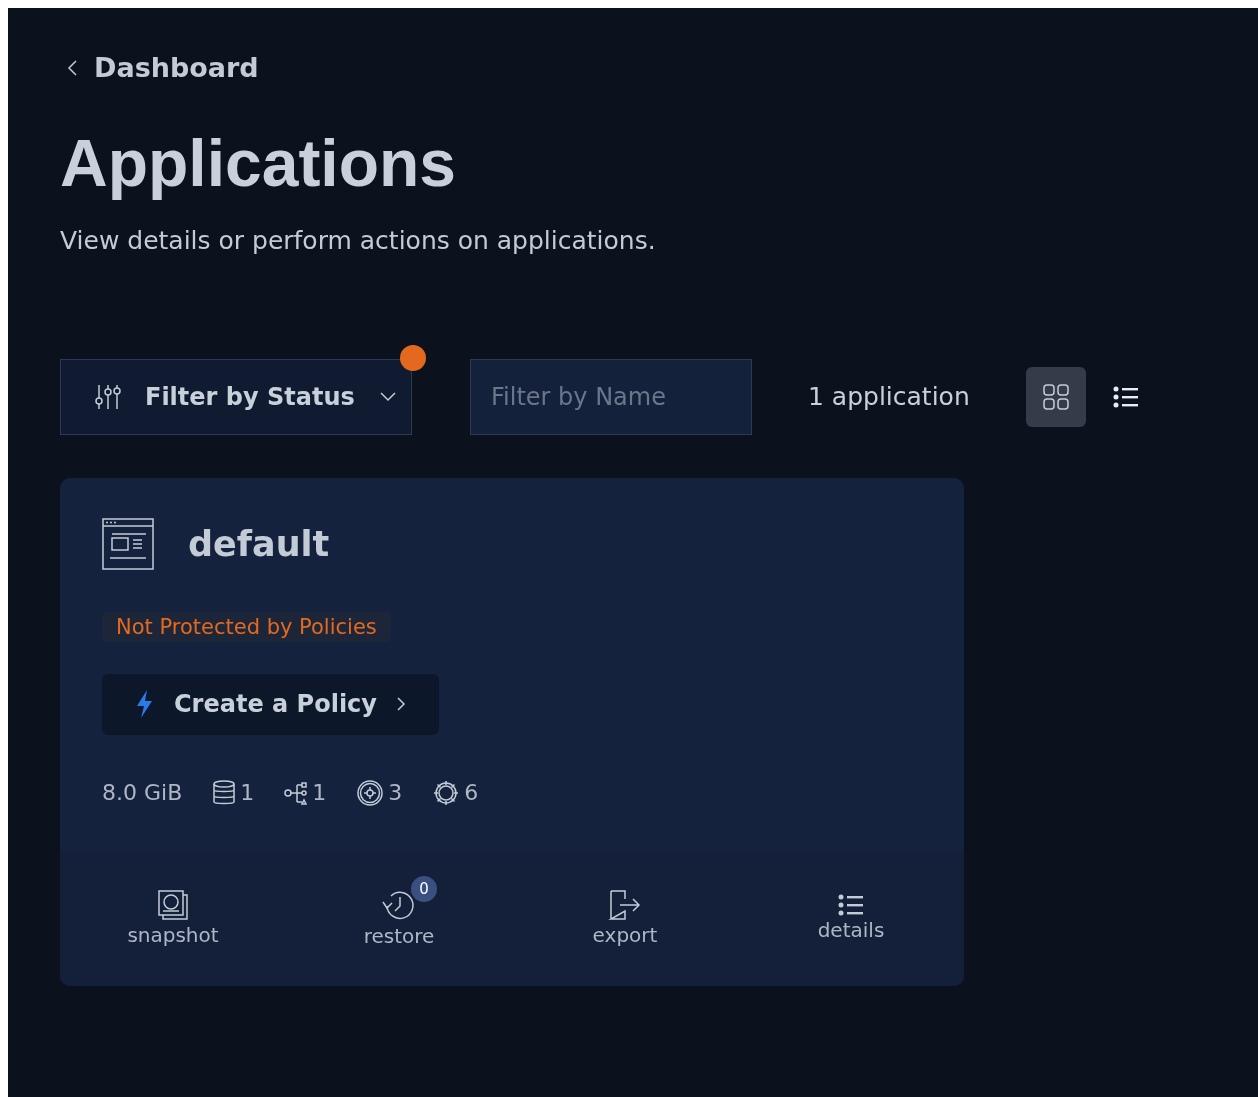 This screenshot has width=1258, height=1097. I want to click on count-value: 3, so click(395, 793).